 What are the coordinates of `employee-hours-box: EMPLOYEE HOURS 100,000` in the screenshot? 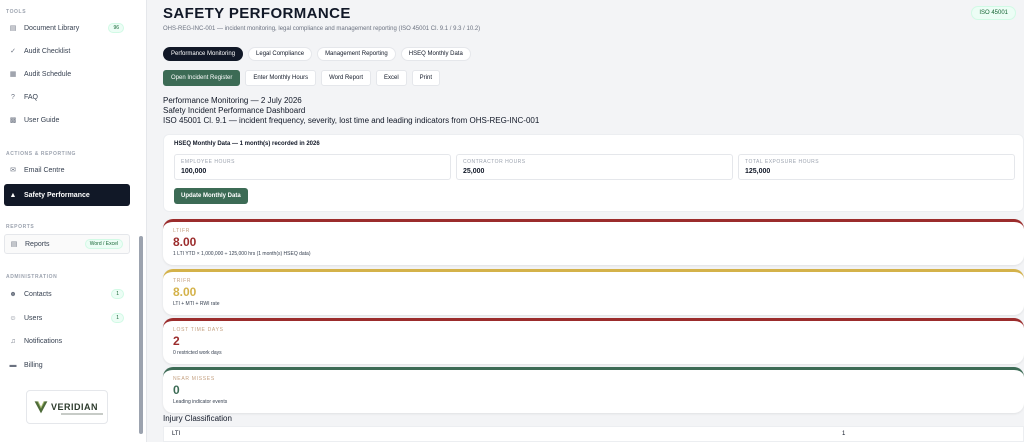 It's located at (312, 167).